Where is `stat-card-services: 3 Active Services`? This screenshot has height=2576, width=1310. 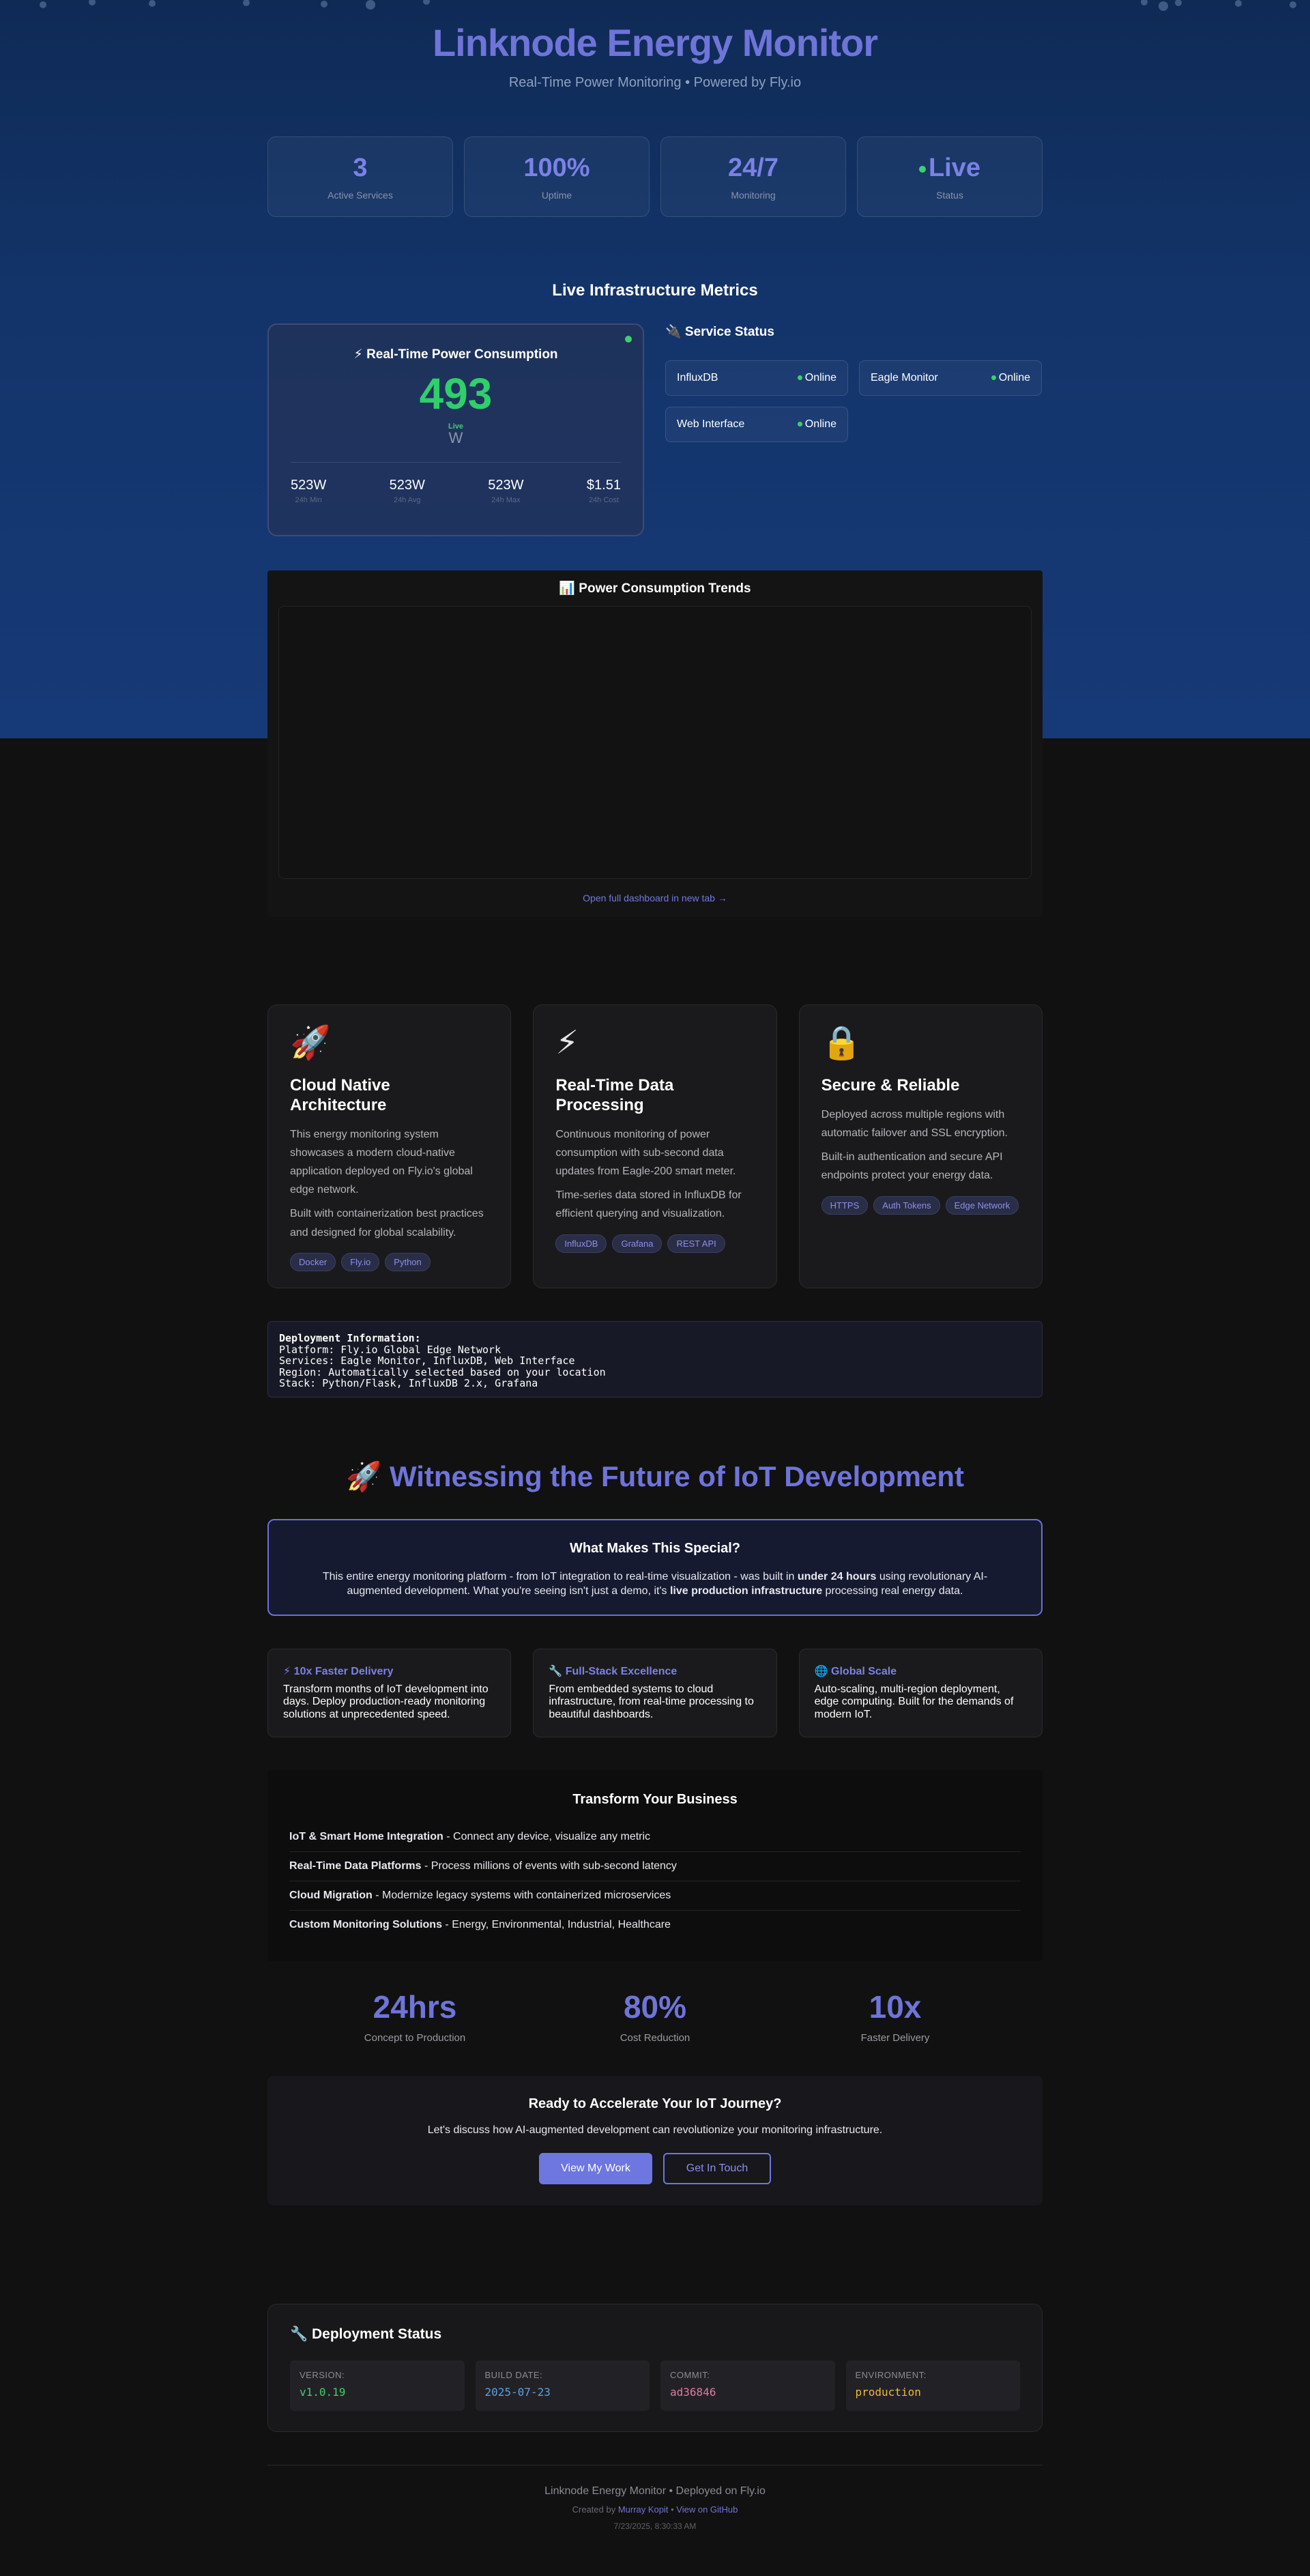
stat-card-services: 3 Active Services is located at coordinates (360, 176).